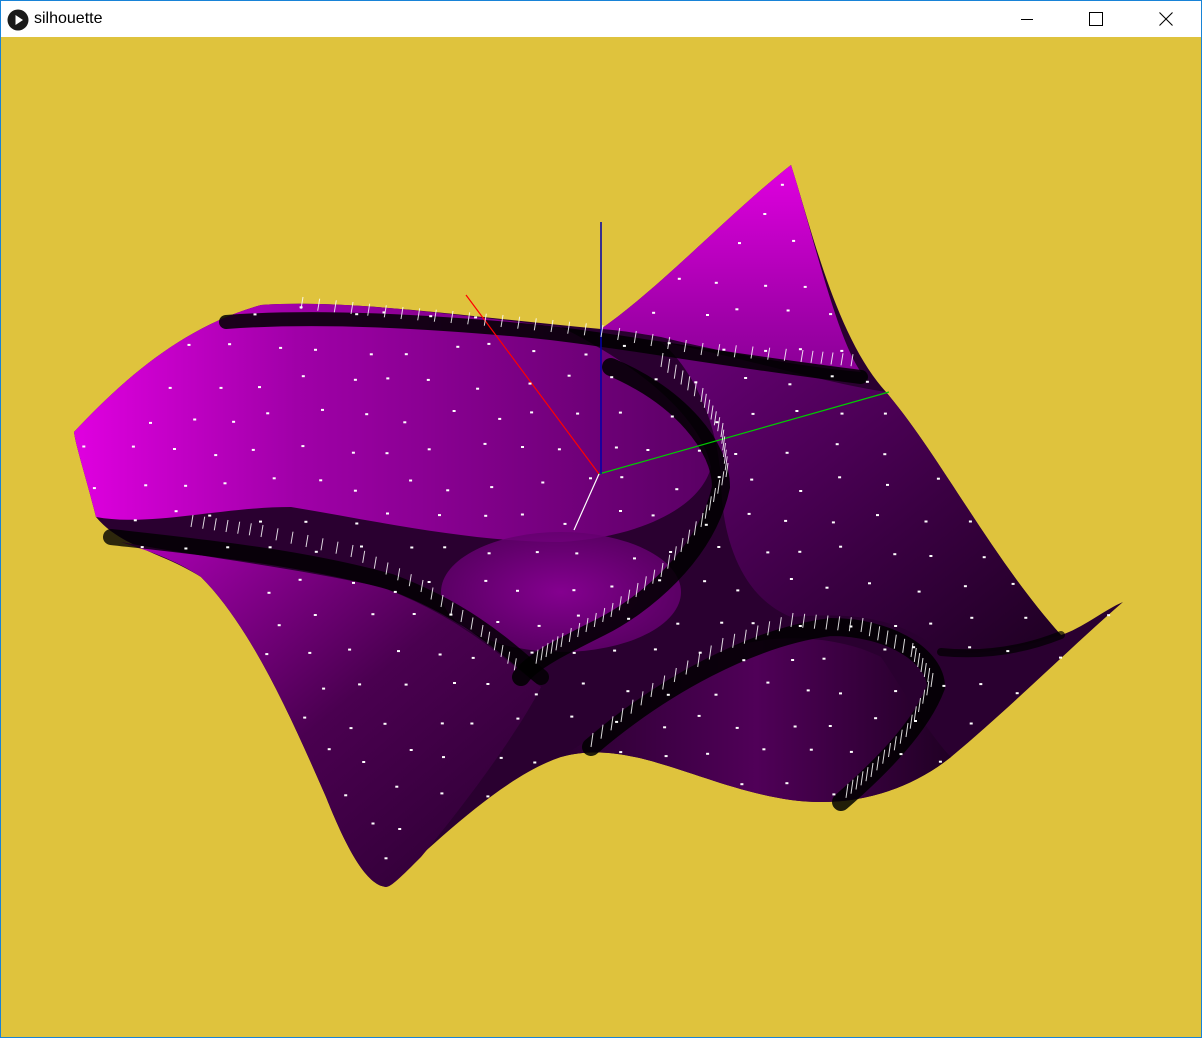 The height and width of the screenshot is (1038, 1202). What do you see at coordinates (68, 18) in the screenshot?
I see `window-title: silhouette` at bounding box center [68, 18].